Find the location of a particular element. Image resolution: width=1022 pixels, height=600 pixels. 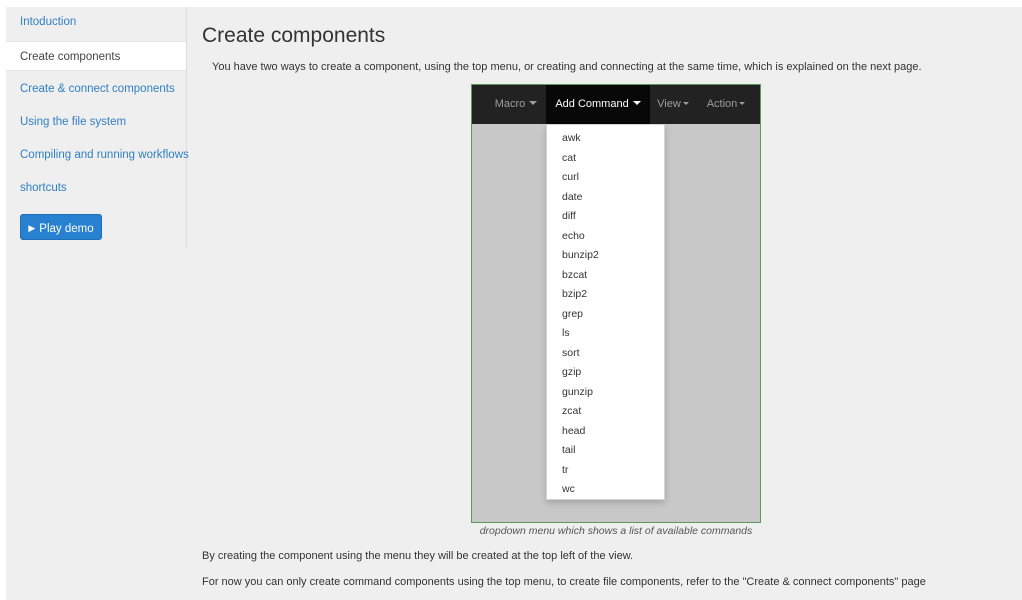

figure-navbar: Macro Add Command View Action is located at coordinates (616, 104).